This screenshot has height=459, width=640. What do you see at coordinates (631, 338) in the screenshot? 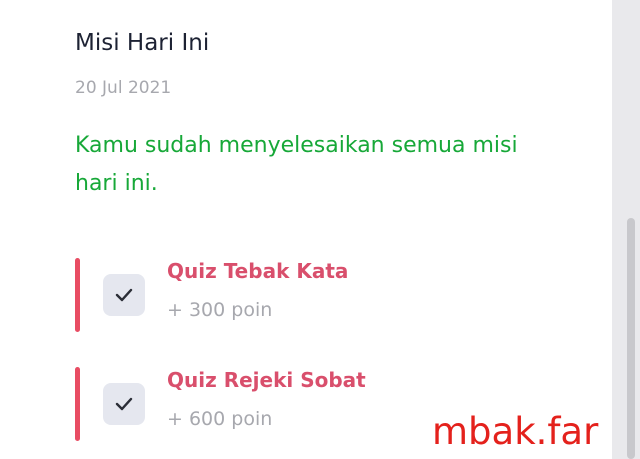
I see `scrollbar-thumb` at bounding box center [631, 338].